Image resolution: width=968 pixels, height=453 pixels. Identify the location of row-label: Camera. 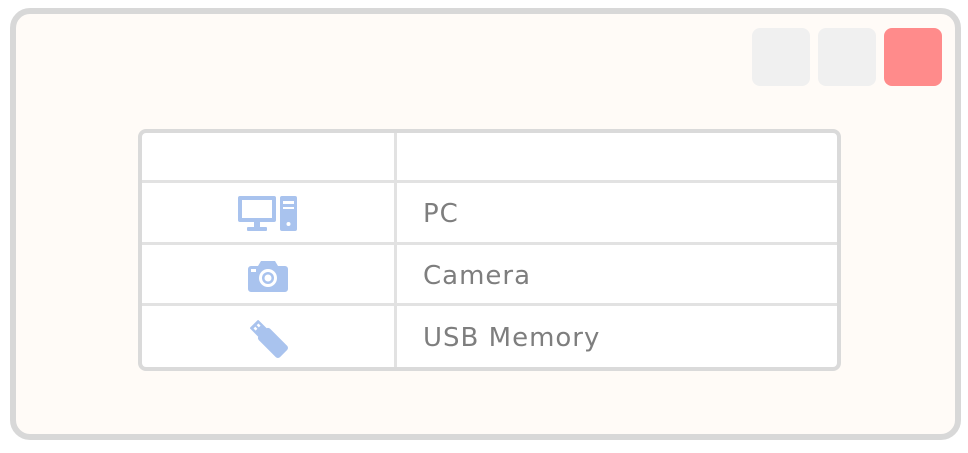
(477, 275).